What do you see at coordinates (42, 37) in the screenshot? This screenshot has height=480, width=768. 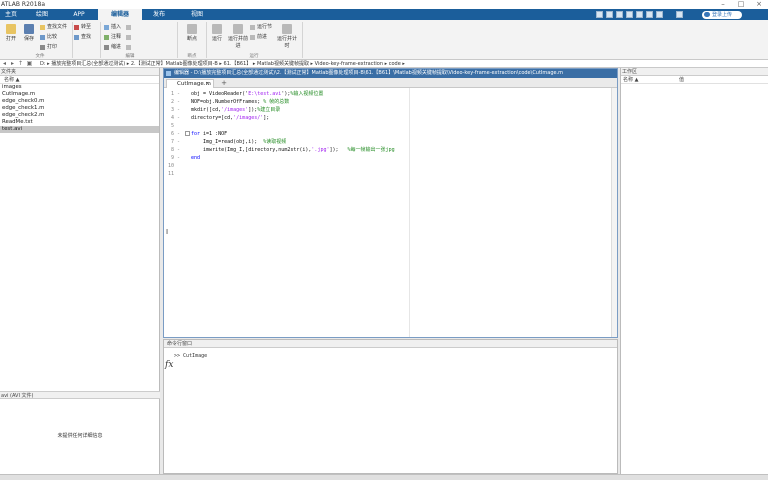 I see `compare-icon` at bounding box center [42, 37].